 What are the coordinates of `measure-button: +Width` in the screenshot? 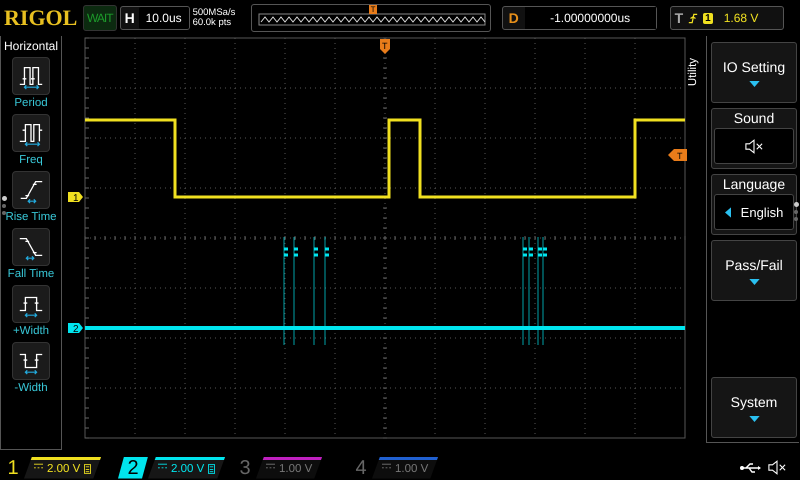 It's located at (31, 311).